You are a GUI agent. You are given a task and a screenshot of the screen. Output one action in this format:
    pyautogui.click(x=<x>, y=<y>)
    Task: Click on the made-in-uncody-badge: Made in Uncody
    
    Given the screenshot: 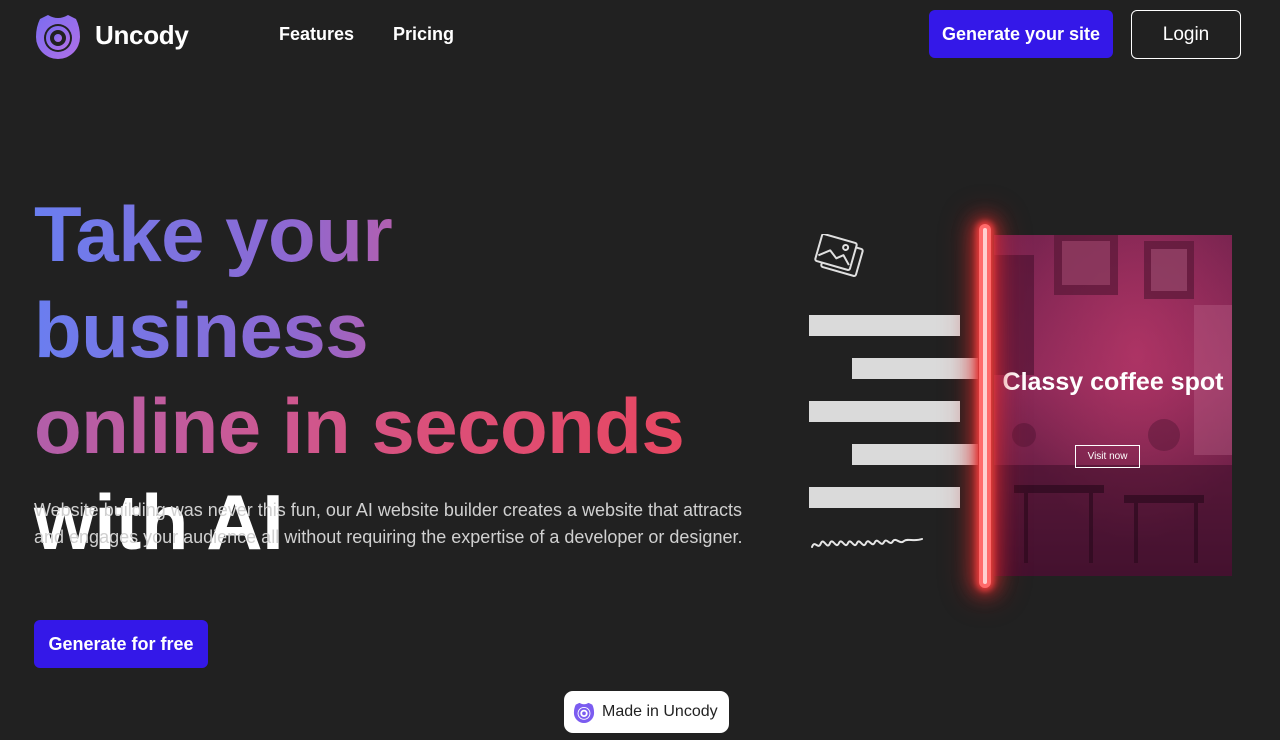 What is the action you would take?
    pyautogui.click(x=646, y=712)
    